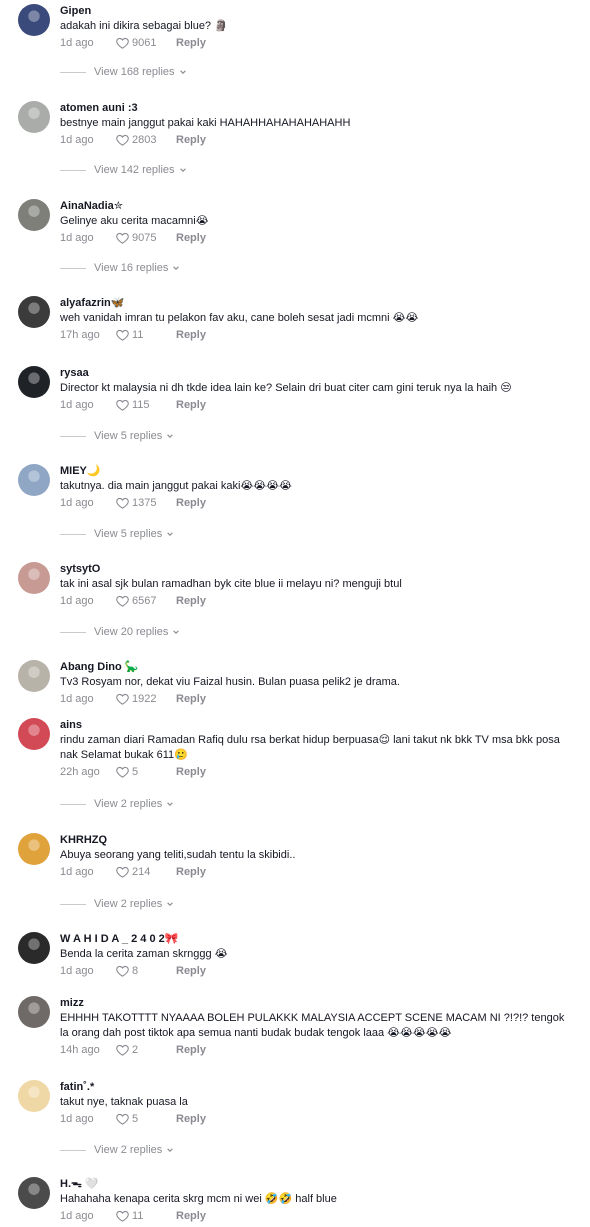 Image resolution: width=590 pixels, height=1227 pixels. What do you see at coordinates (317, 939) in the screenshot?
I see `comment-username: W A H I D A _ 2 4 0 2🎀` at bounding box center [317, 939].